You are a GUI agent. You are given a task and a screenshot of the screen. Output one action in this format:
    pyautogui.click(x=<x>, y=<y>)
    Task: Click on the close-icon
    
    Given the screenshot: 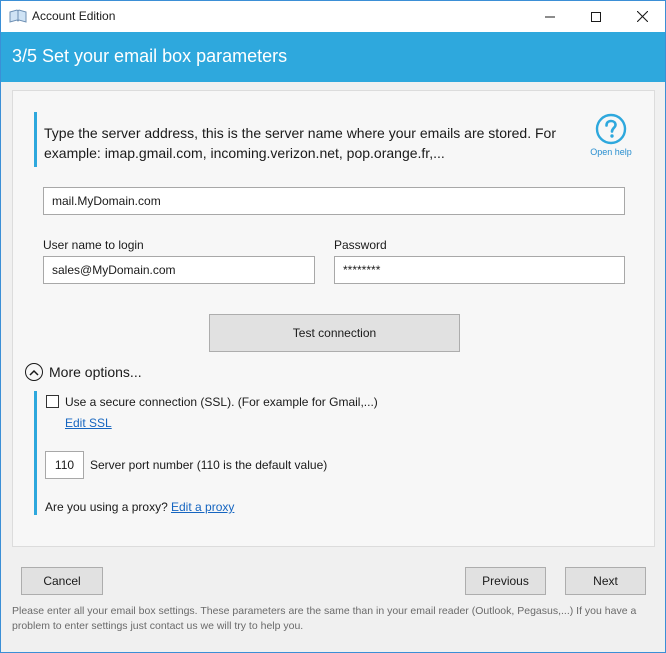 What is the action you would take?
    pyautogui.click(x=642, y=16)
    